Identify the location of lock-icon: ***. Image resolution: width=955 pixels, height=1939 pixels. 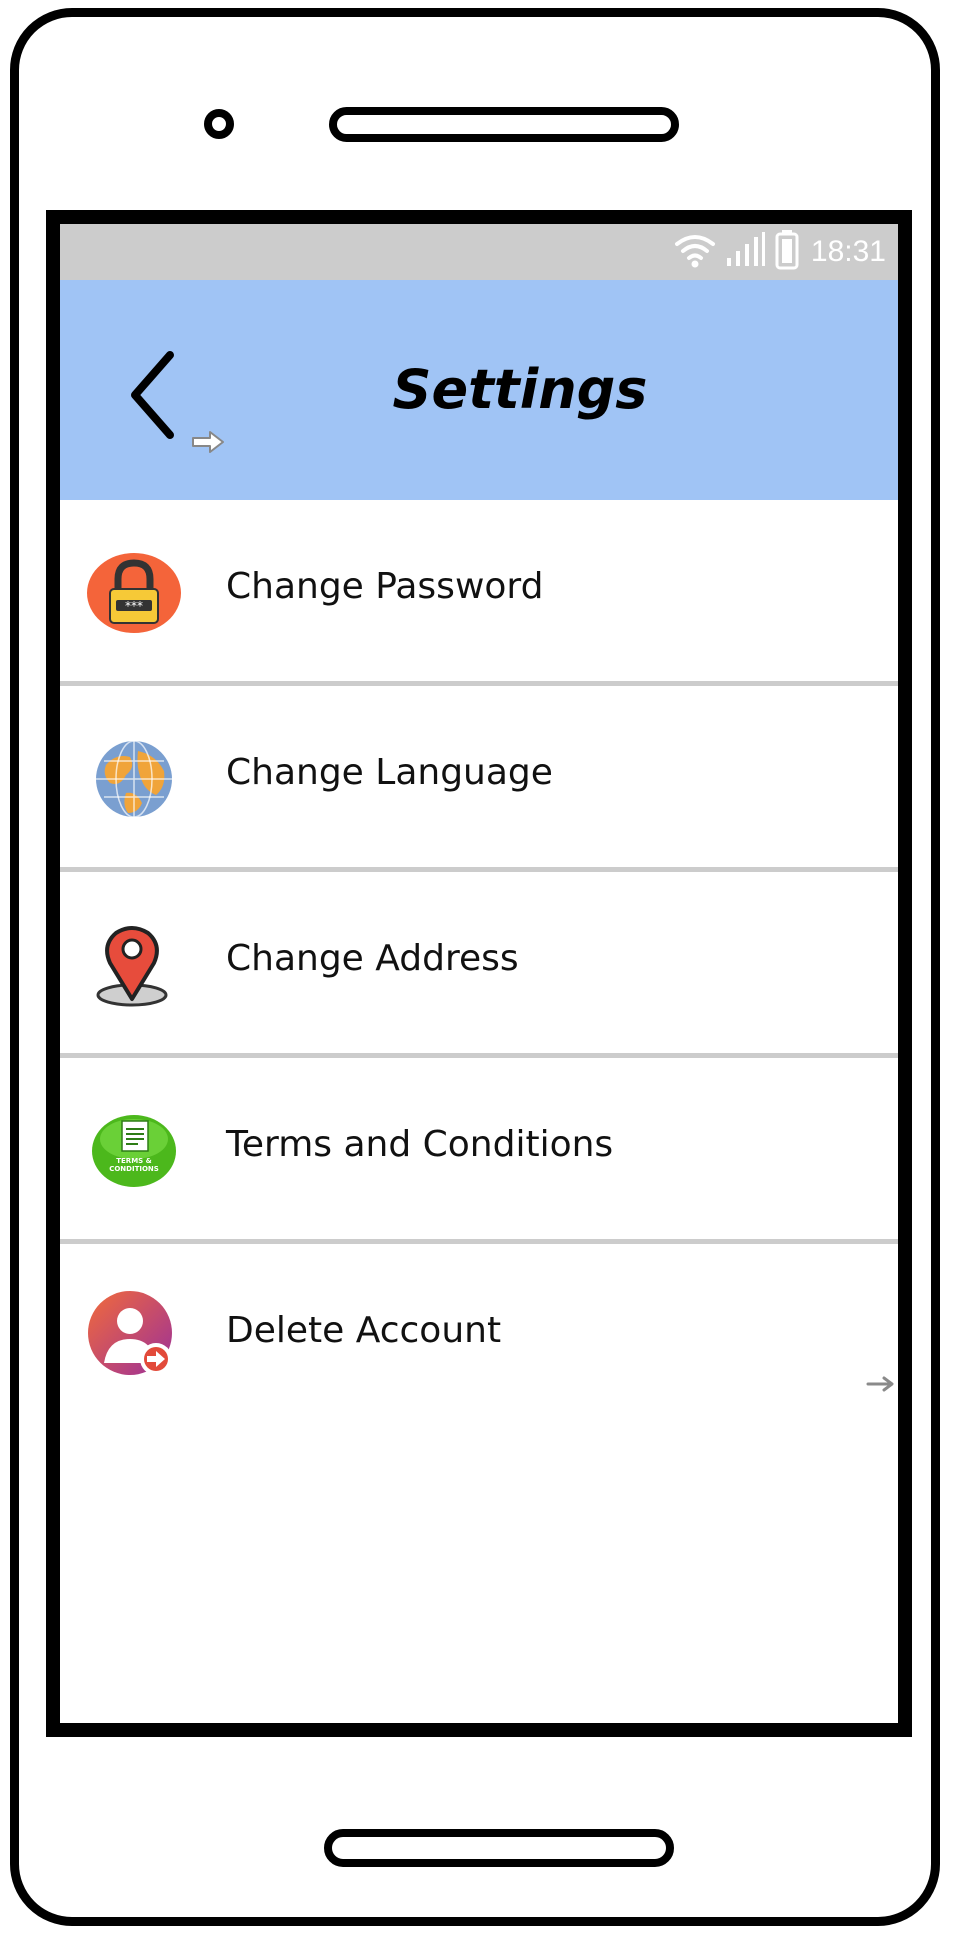
(134, 593).